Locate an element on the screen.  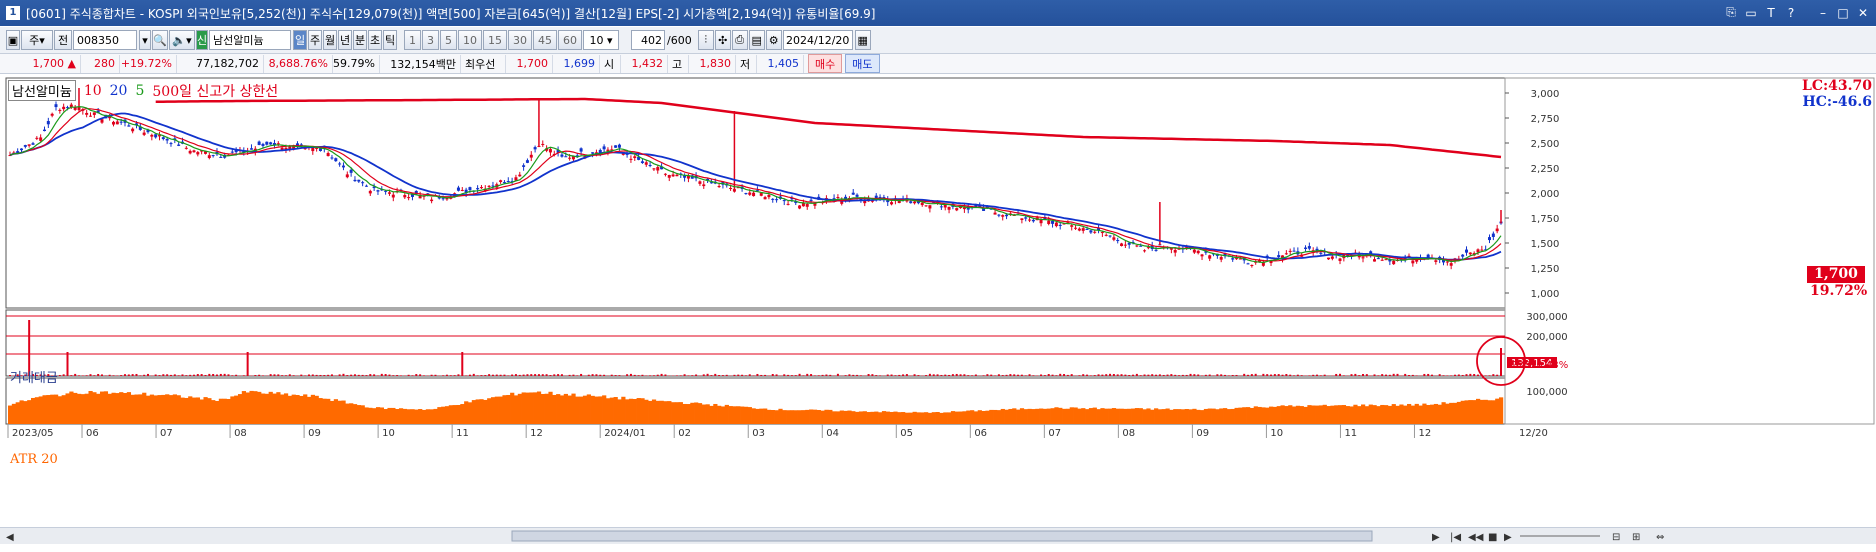
interval-select: 10 ▾ is located at coordinates (601, 40).